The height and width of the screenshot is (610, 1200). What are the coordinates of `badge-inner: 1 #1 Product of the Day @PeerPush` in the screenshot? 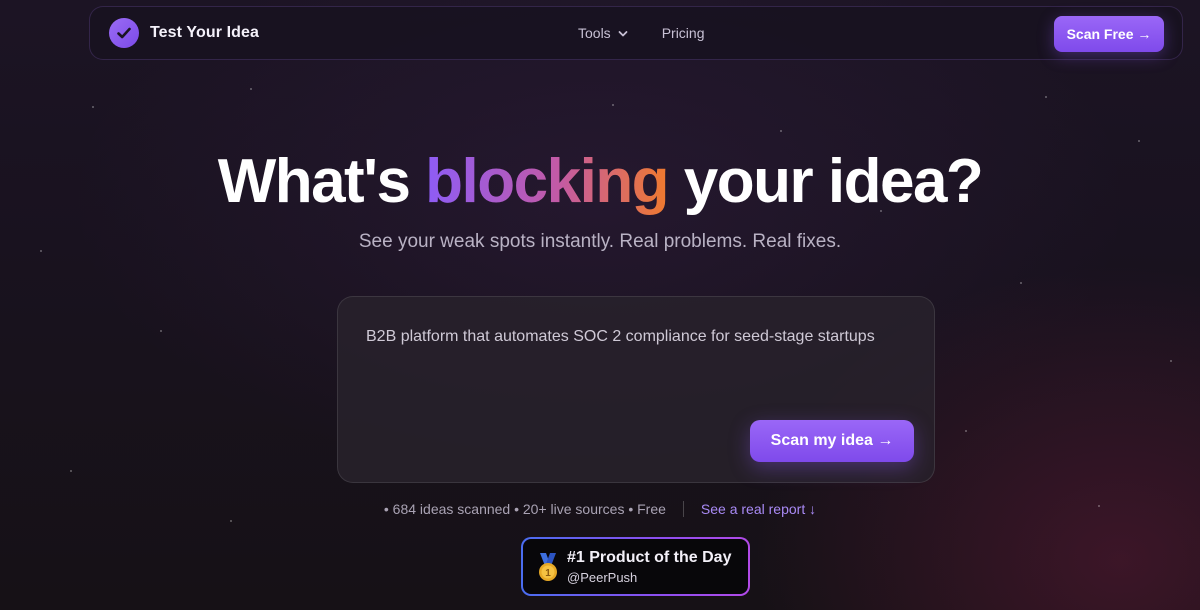 It's located at (635, 566).